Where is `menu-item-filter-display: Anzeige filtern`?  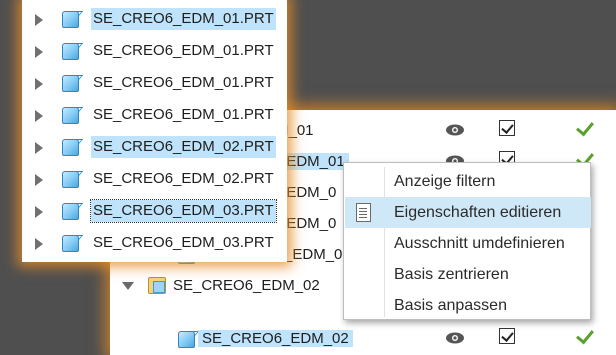 menu-item-filter-display: Anzeige filtern is located at coordinates (468, 181).